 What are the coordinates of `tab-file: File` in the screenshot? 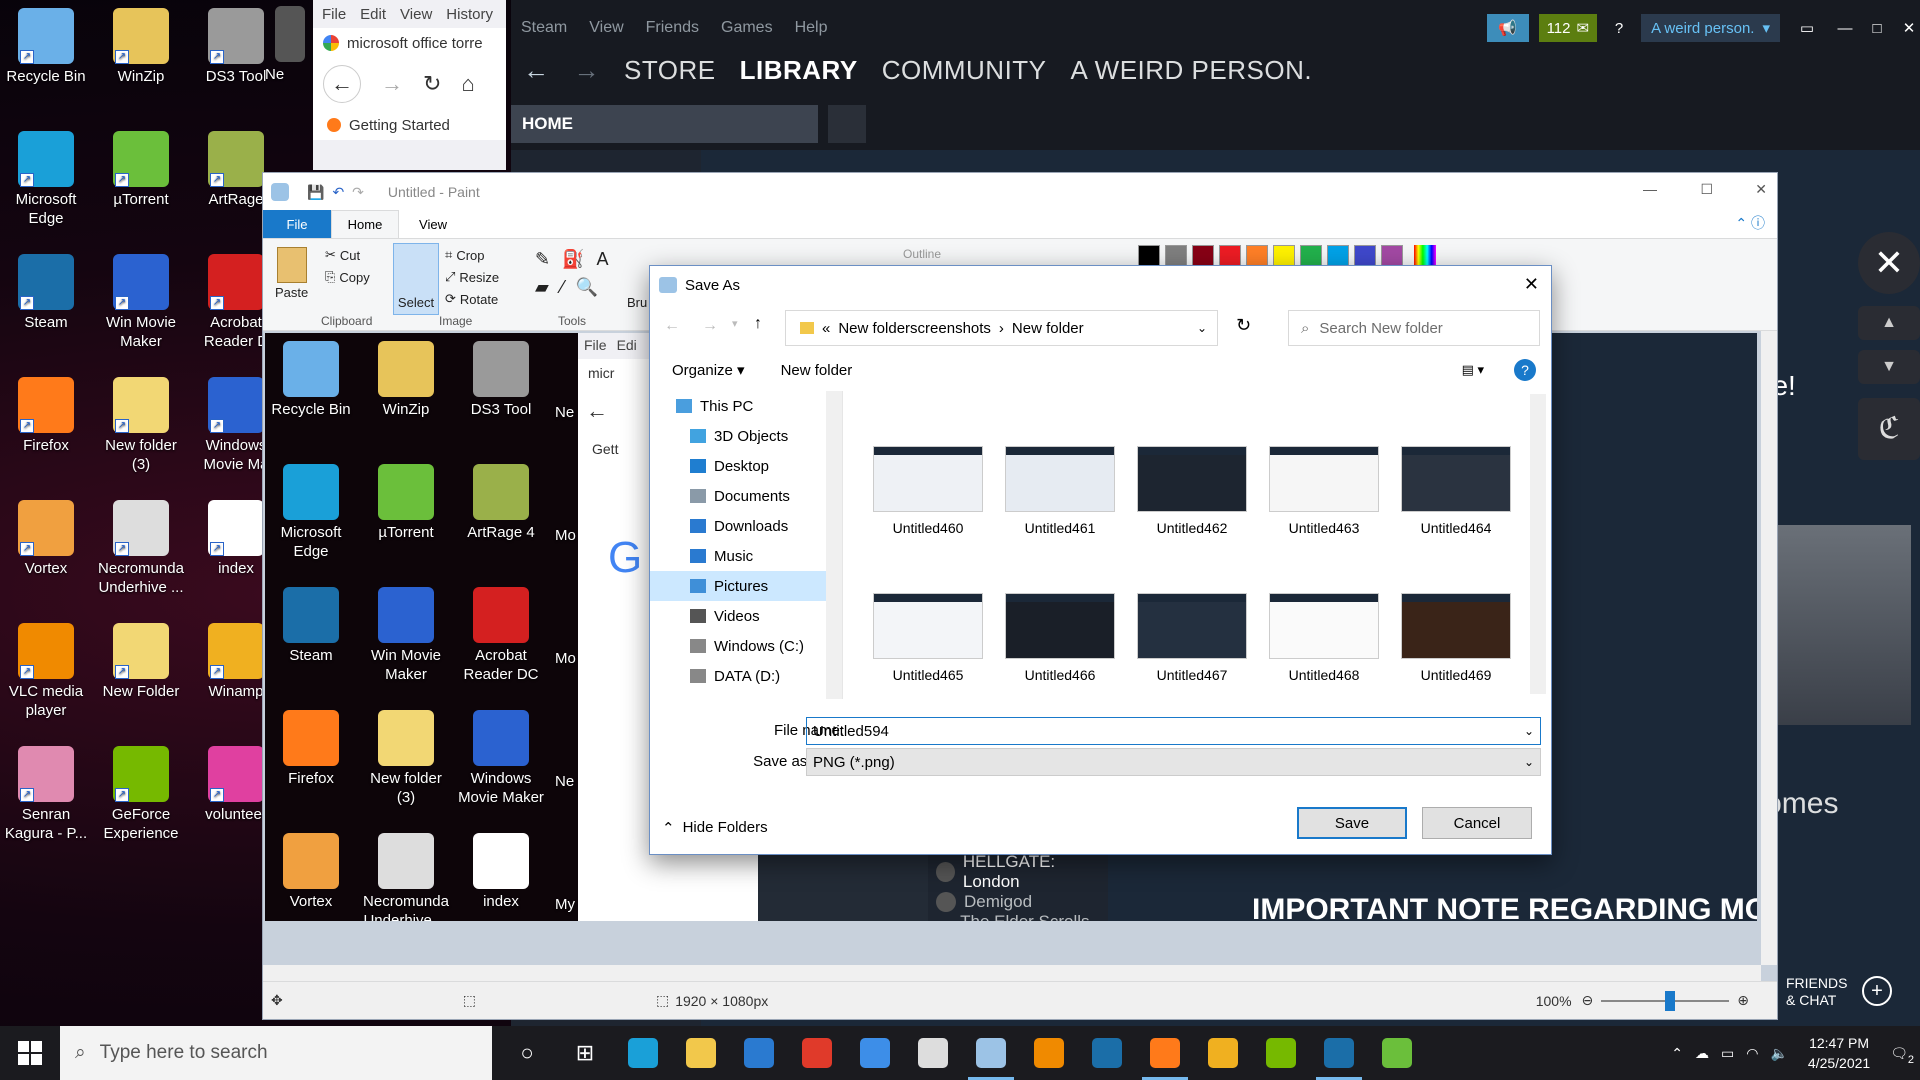 It's located at (297, 224).